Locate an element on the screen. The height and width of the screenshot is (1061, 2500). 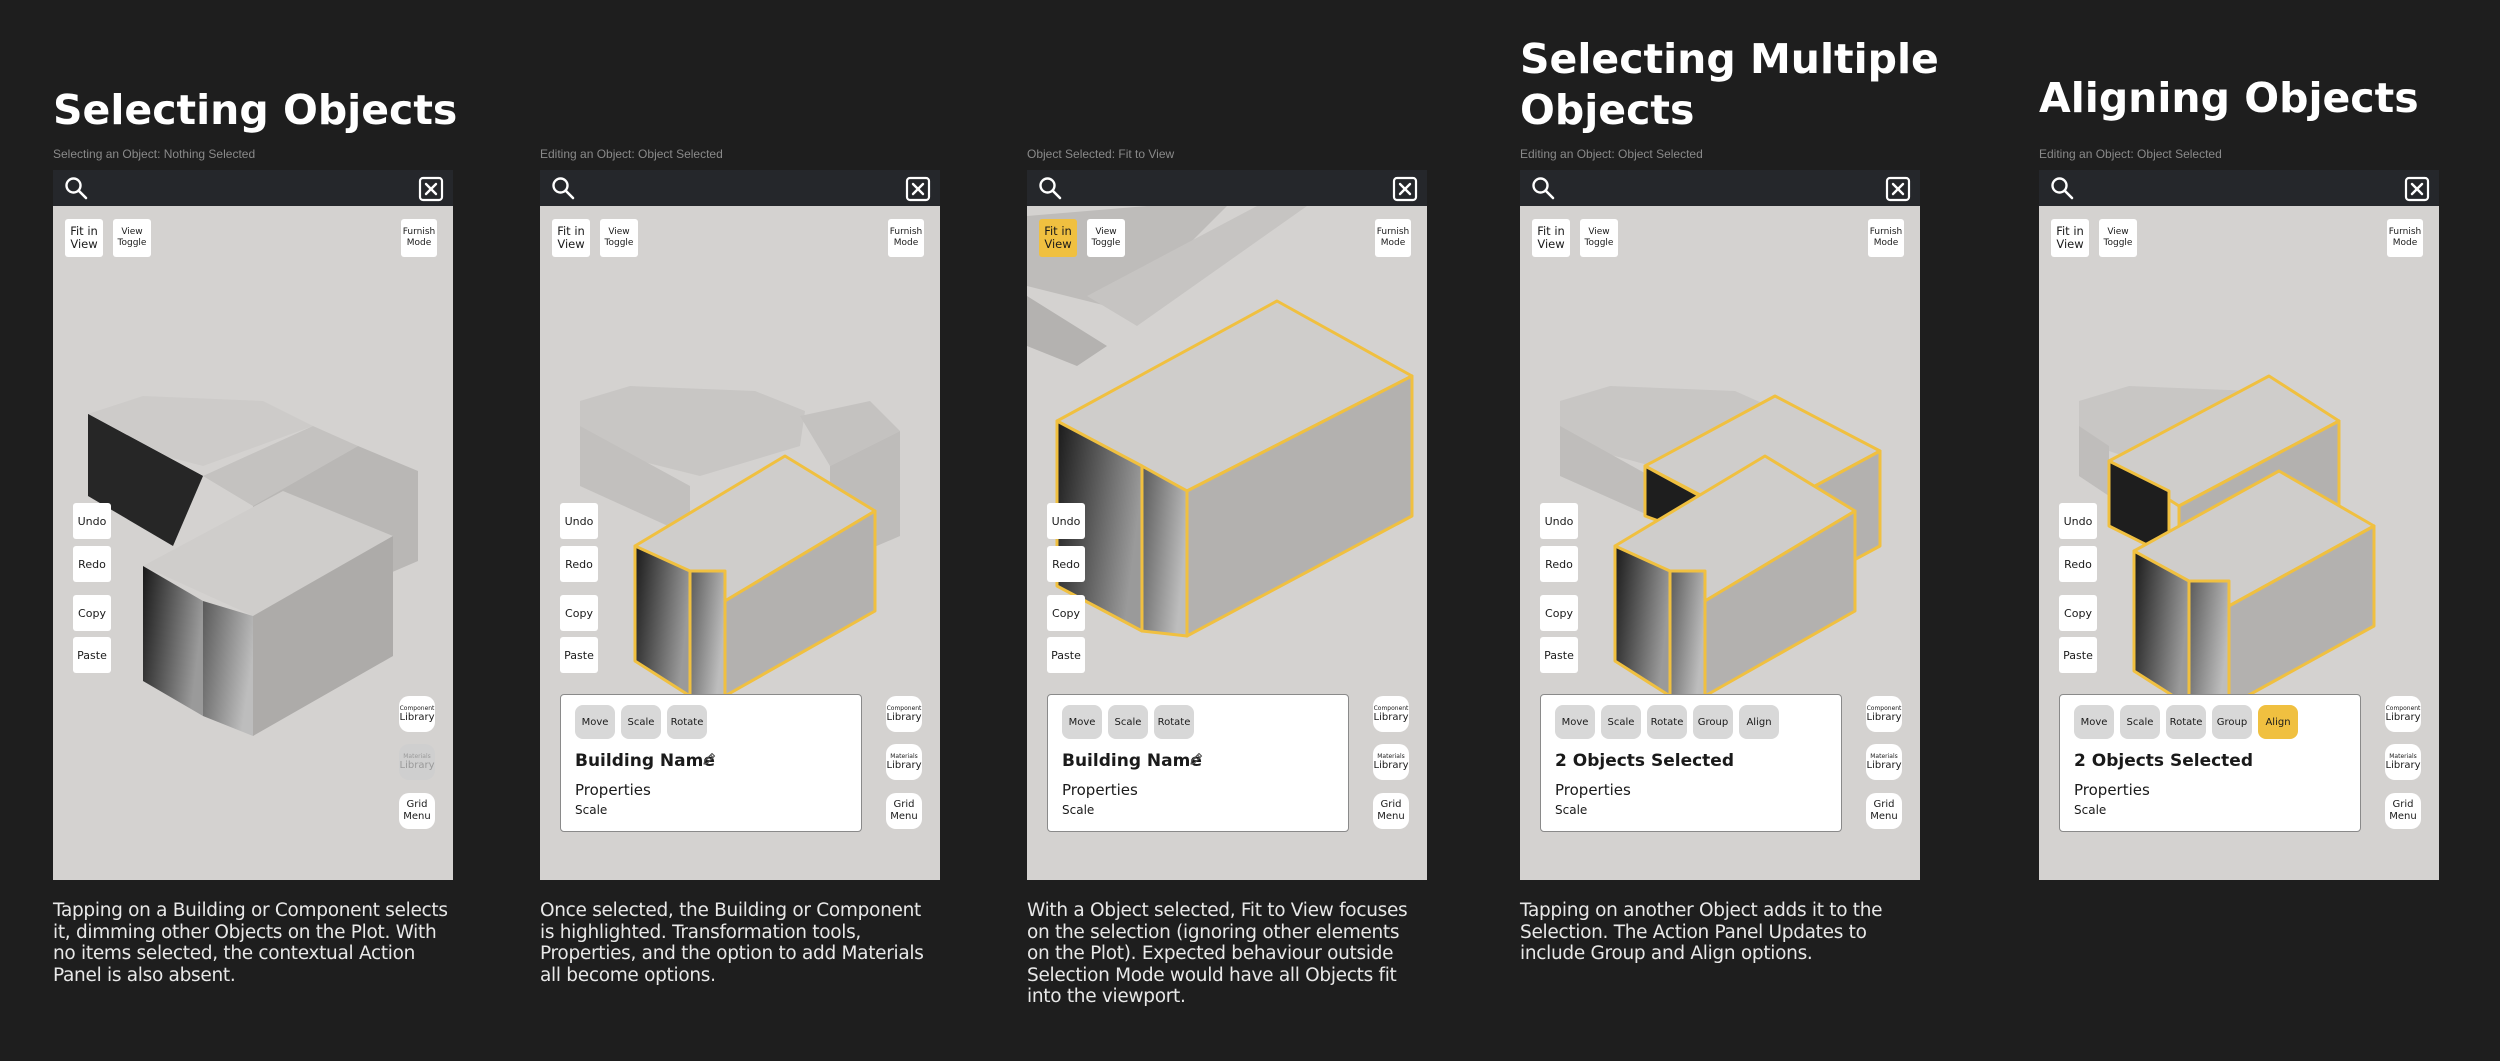
section-heading-line: Selecting Multiple is located at coordinates (1729, 59).